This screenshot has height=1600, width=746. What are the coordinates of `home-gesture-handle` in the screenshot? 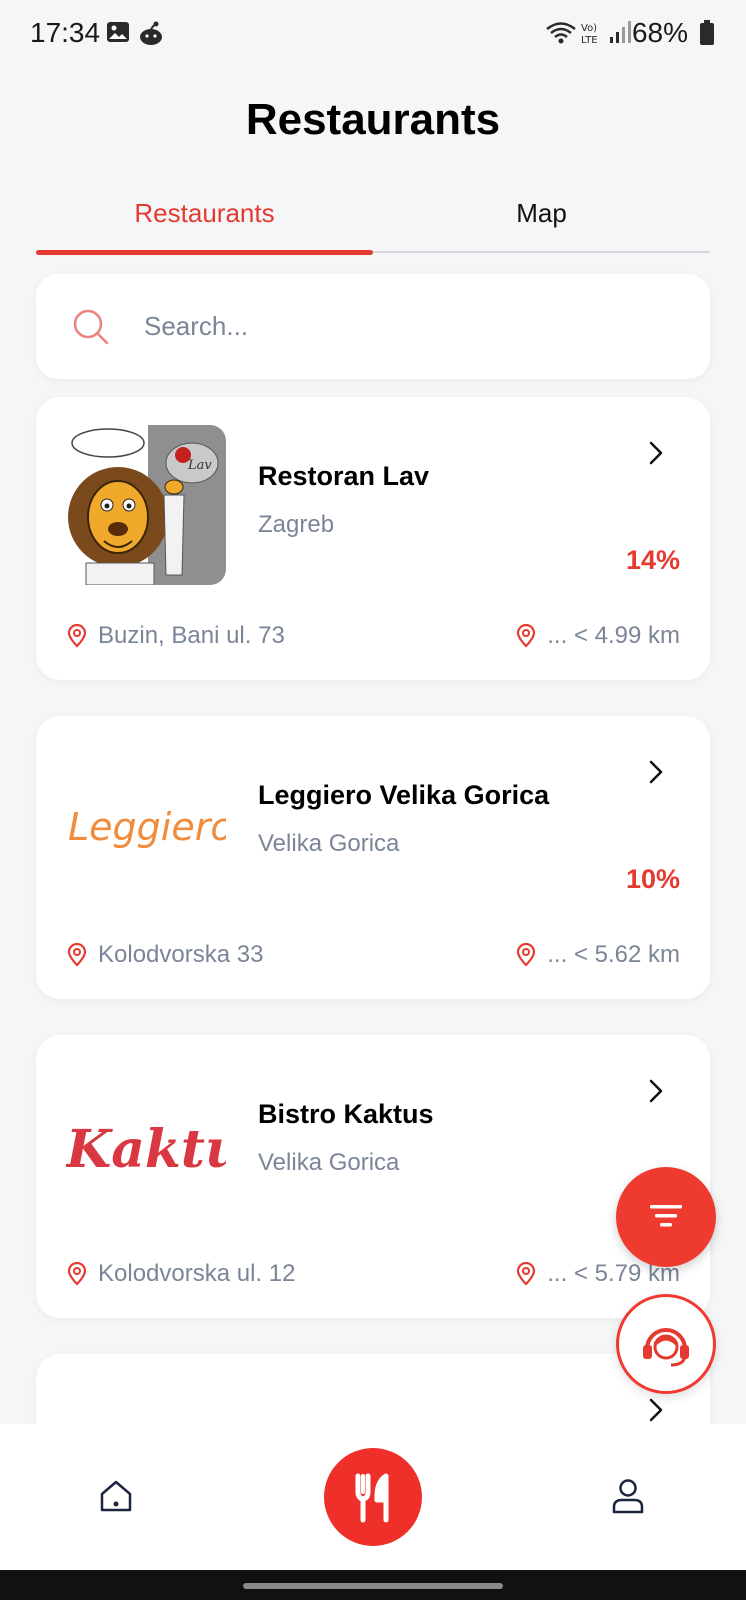 It's located at (373, 1586).